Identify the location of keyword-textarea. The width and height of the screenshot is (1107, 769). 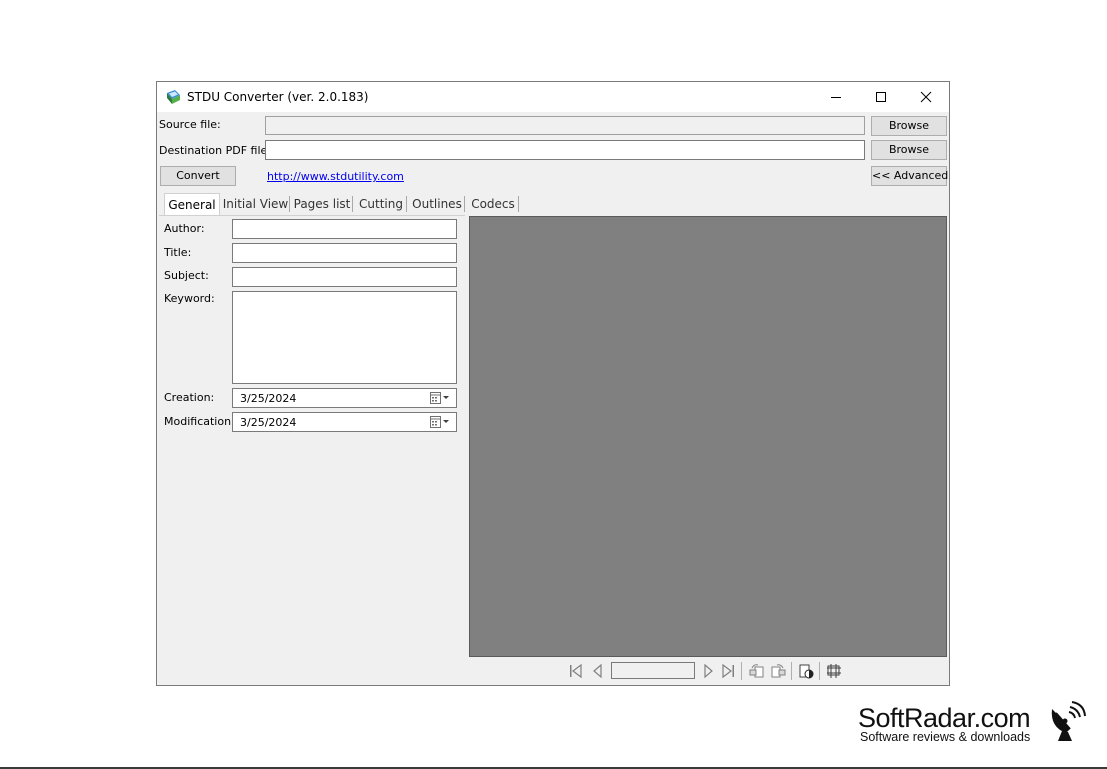
(344, 337).